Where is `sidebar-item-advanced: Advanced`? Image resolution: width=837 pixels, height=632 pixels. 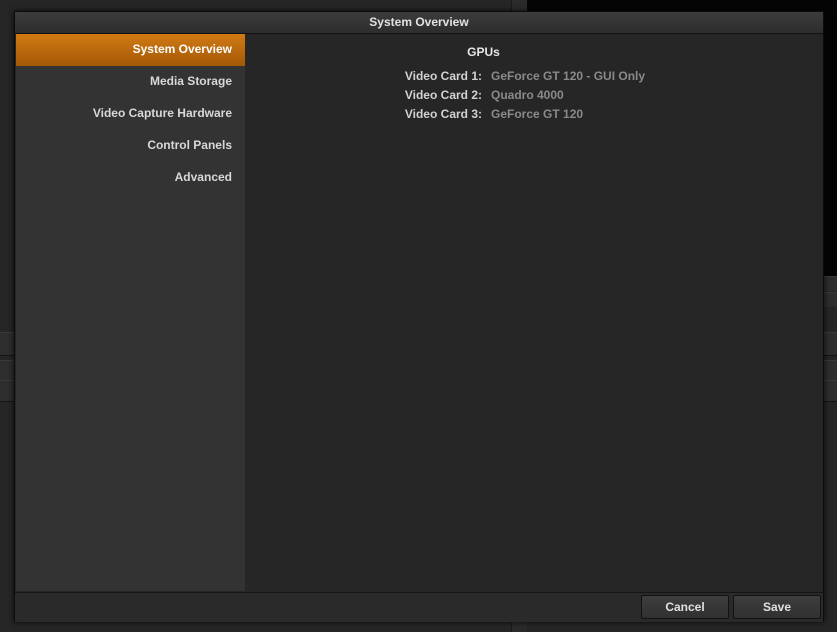
sidebar-item-advanced: Advanced is located at coordinates (130, 178).